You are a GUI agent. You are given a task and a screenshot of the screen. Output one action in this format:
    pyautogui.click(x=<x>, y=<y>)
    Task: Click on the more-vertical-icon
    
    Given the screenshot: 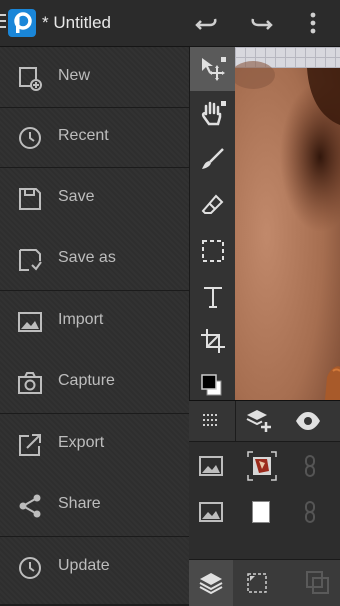 What is the action you would take?
    pyautogui.click(x=313, y=23)
    